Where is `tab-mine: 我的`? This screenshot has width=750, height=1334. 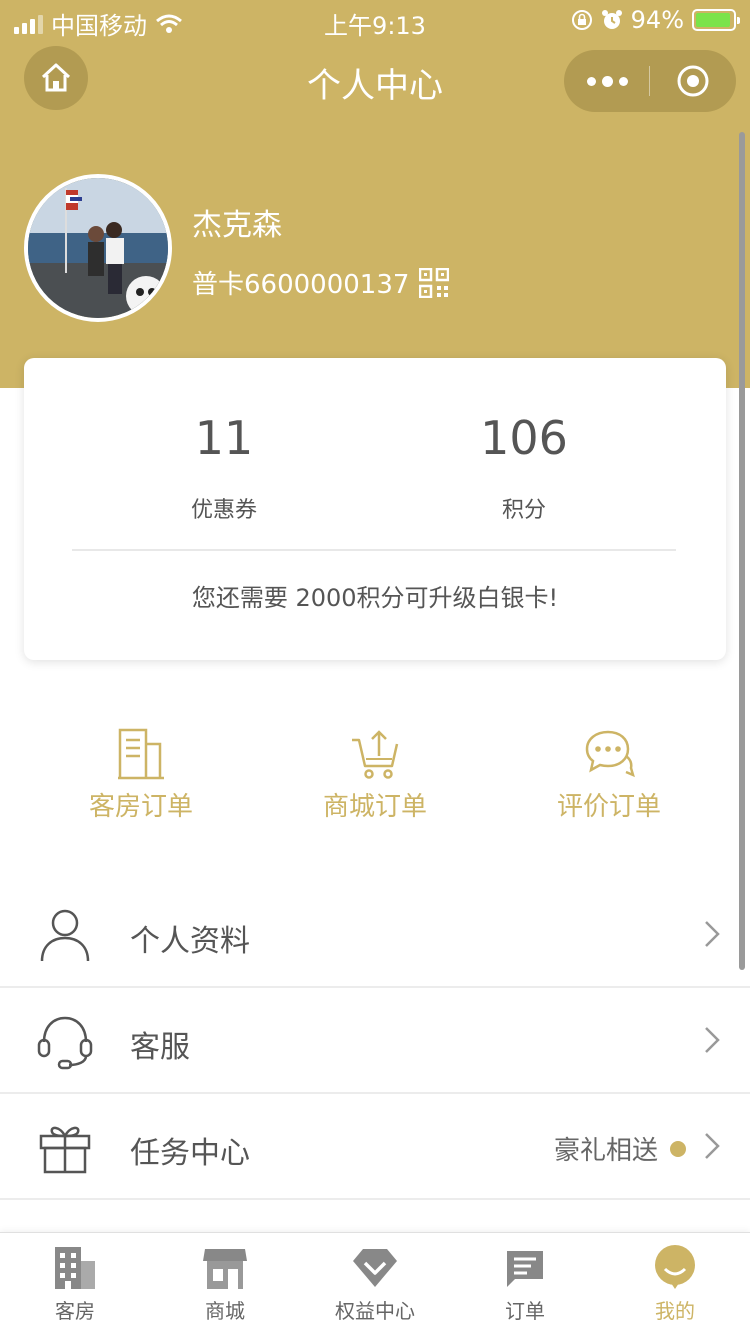
tab-mine: 我的 is located at coordinates (675, 1283).